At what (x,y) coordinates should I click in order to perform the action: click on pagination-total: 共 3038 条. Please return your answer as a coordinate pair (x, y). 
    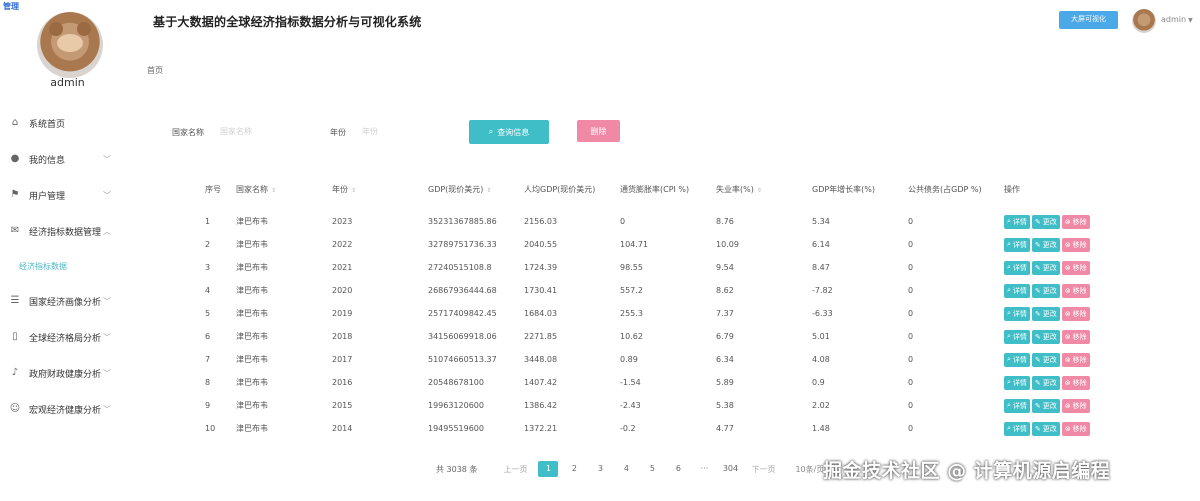
    Looking at the image, I should click on (457, 469).